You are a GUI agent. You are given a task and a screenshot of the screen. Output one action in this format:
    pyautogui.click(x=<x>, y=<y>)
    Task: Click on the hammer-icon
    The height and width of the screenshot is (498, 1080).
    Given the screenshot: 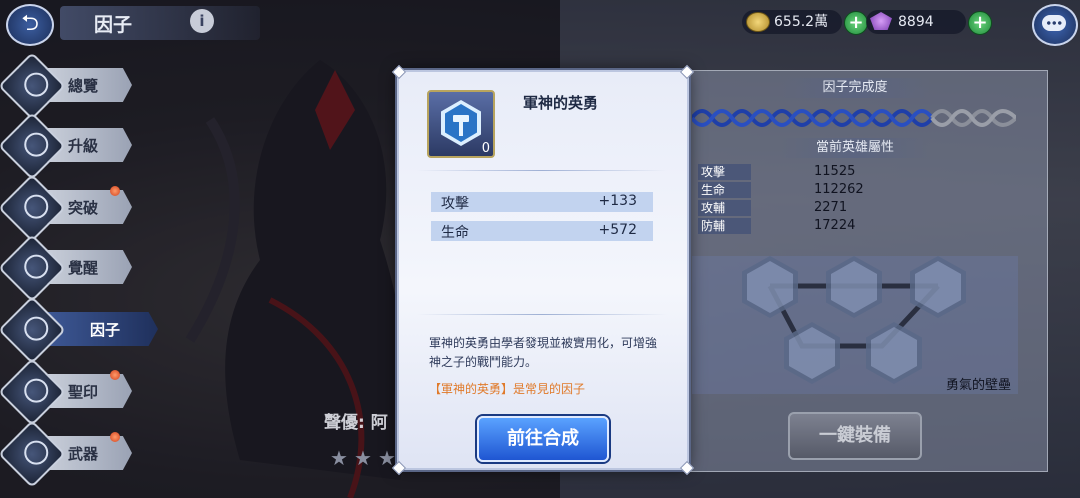 What is the action you would take?
    pyautogui.click(x=461, y=123)
    